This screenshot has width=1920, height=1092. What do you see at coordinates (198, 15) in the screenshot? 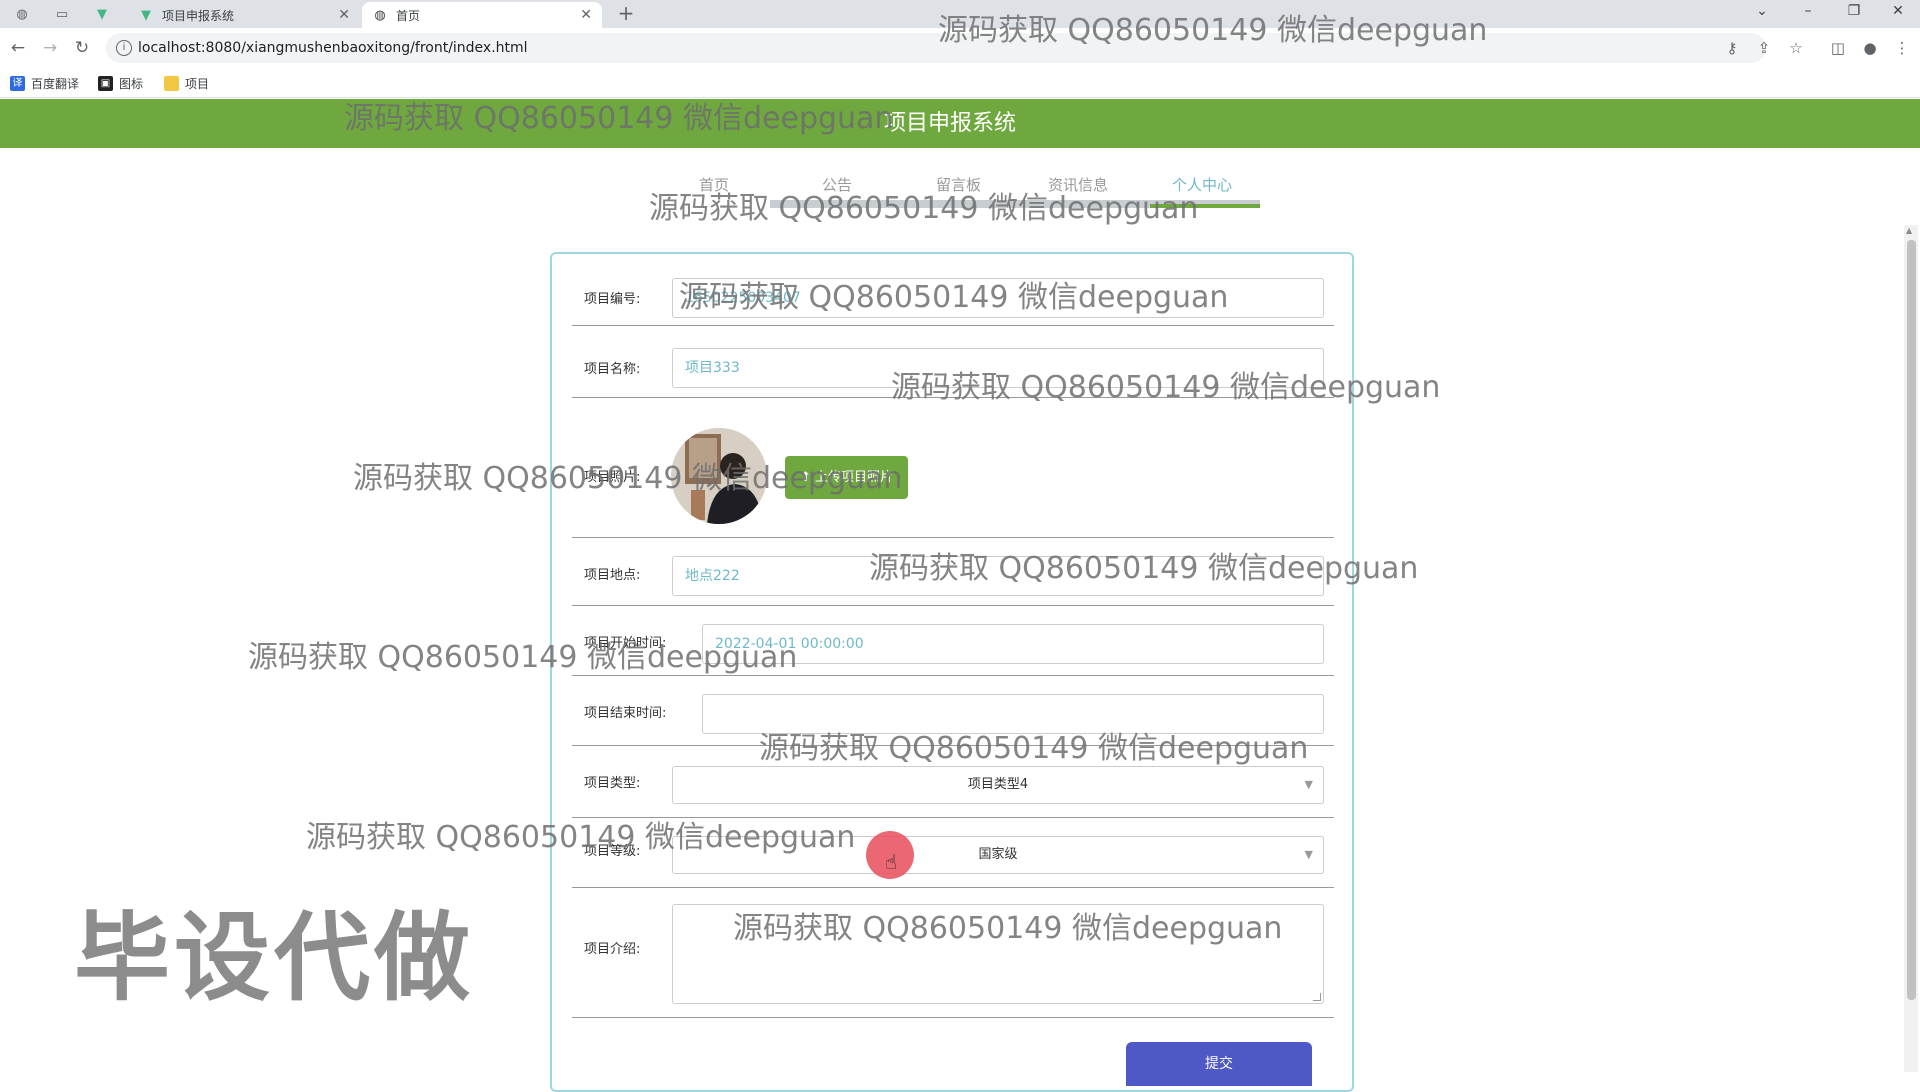
I see `tab-label: 项目申报系统` at bounding box center [198, 15].